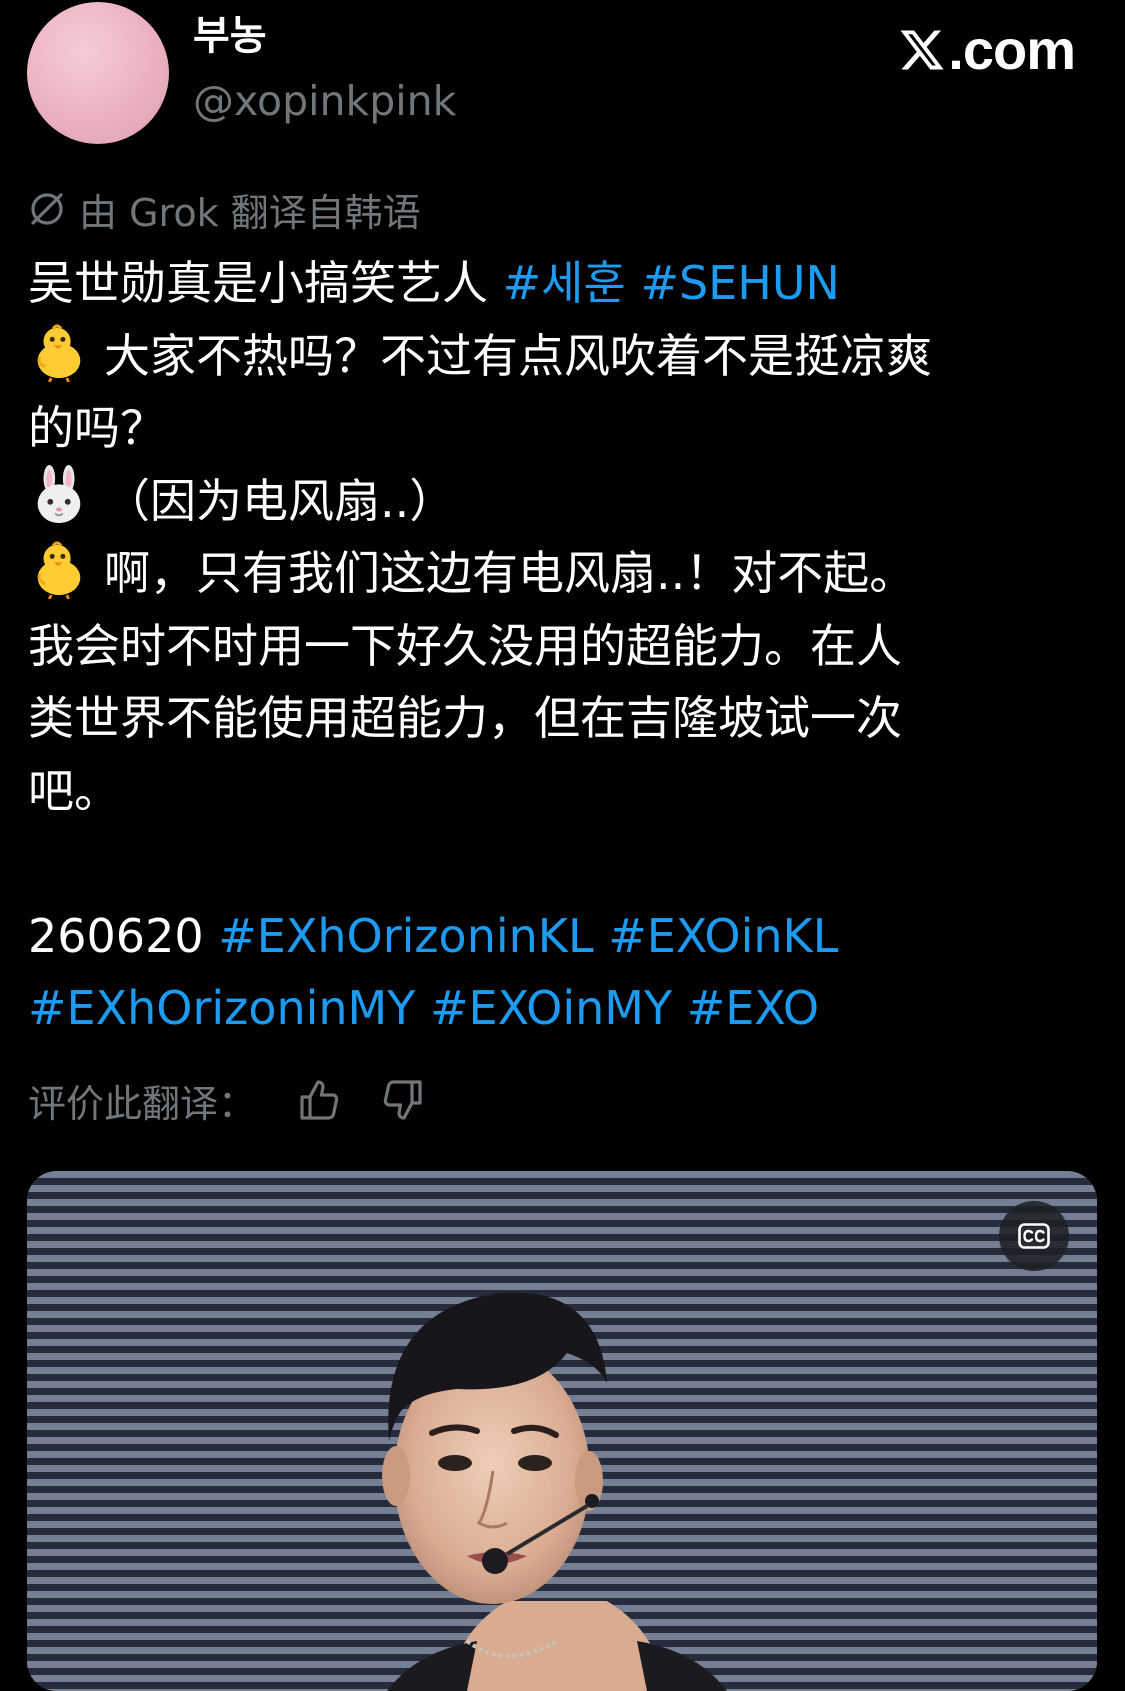 The image size is (1125, 1691). I want to click on closed-captions-button, so click(1034, 1236).